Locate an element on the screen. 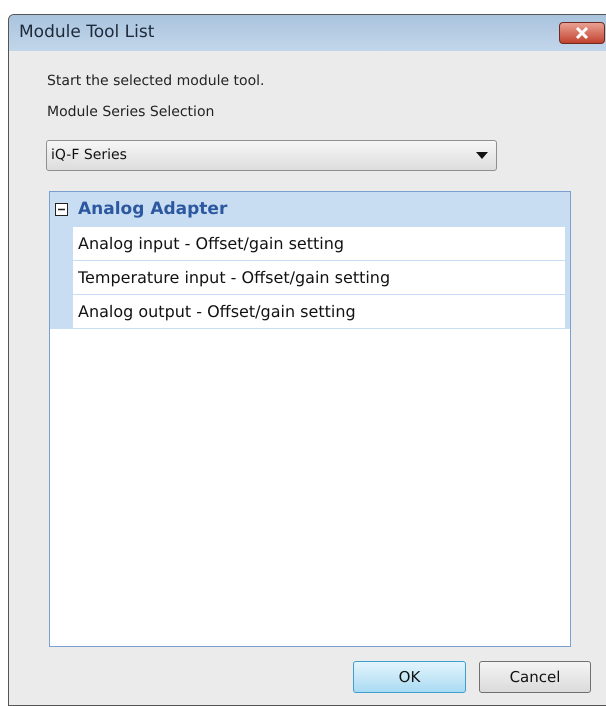  window-title: Module Tool List is located at coordinates (86, 32).